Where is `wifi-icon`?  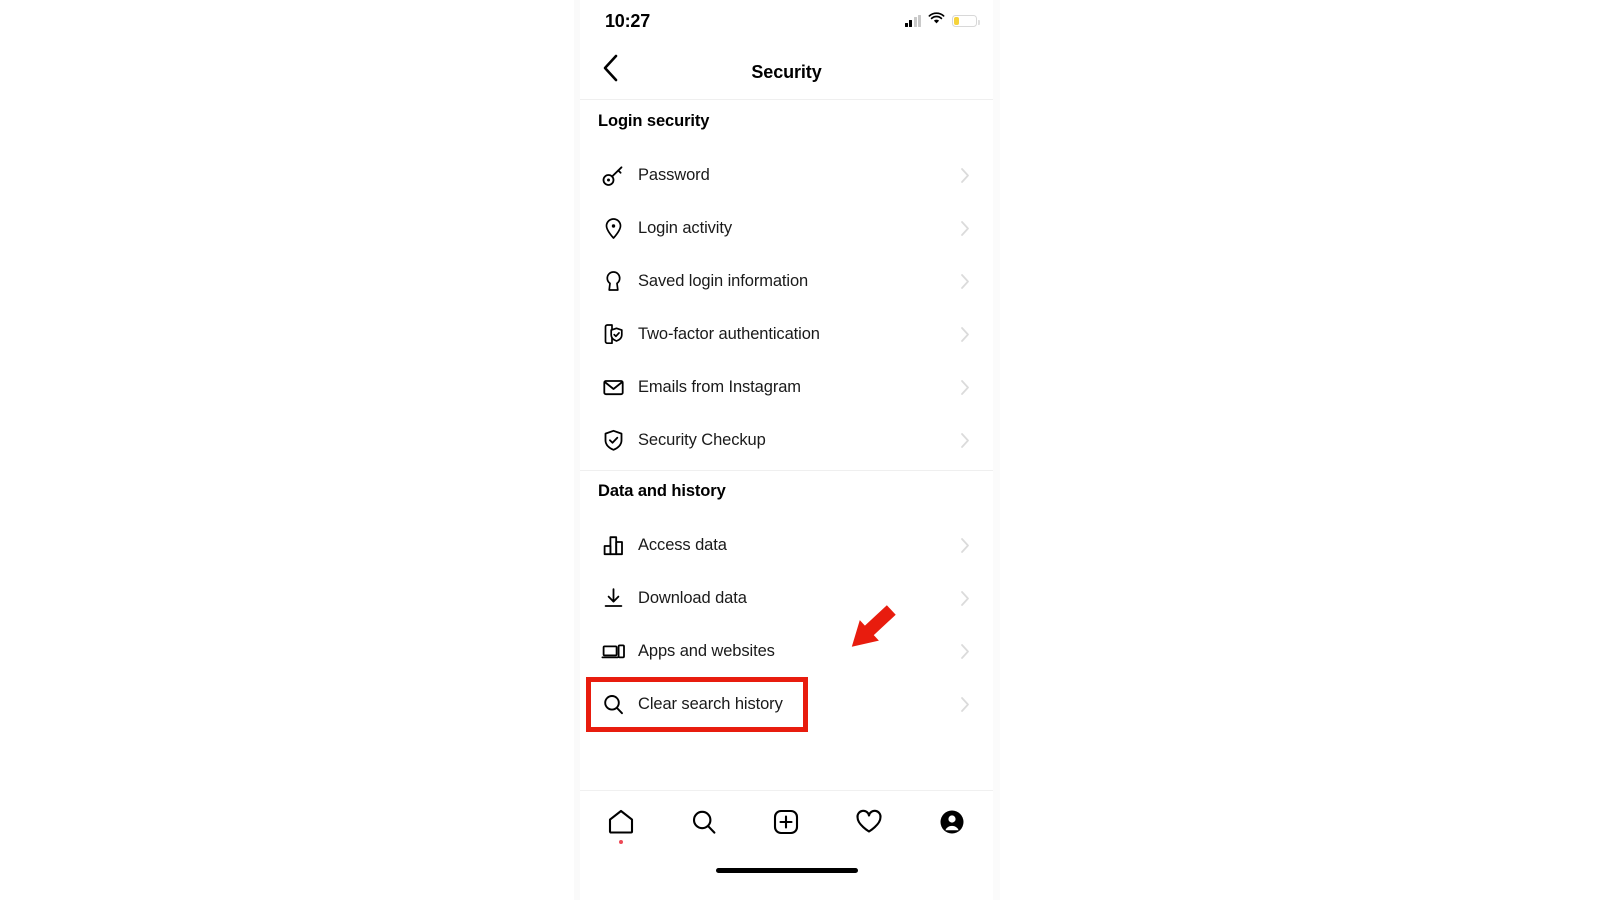
wifi-icon is located at coordinates (936, 21).